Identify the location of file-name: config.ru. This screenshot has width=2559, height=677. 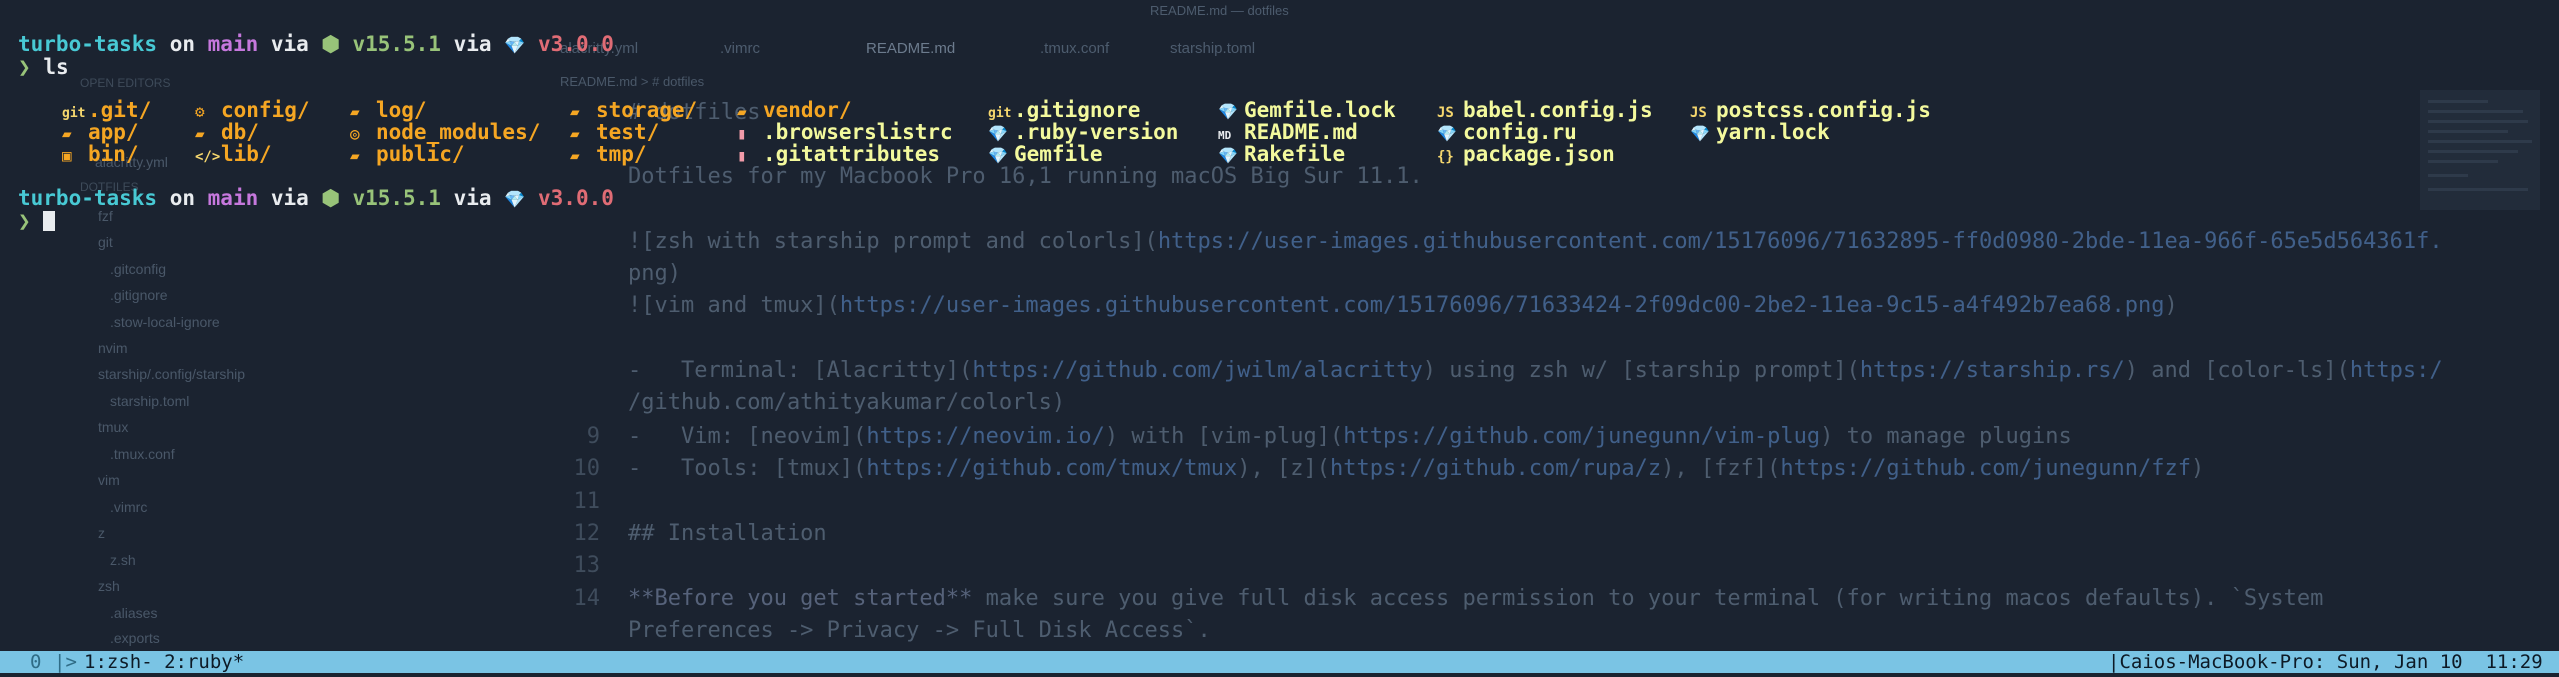
(1520, 132).